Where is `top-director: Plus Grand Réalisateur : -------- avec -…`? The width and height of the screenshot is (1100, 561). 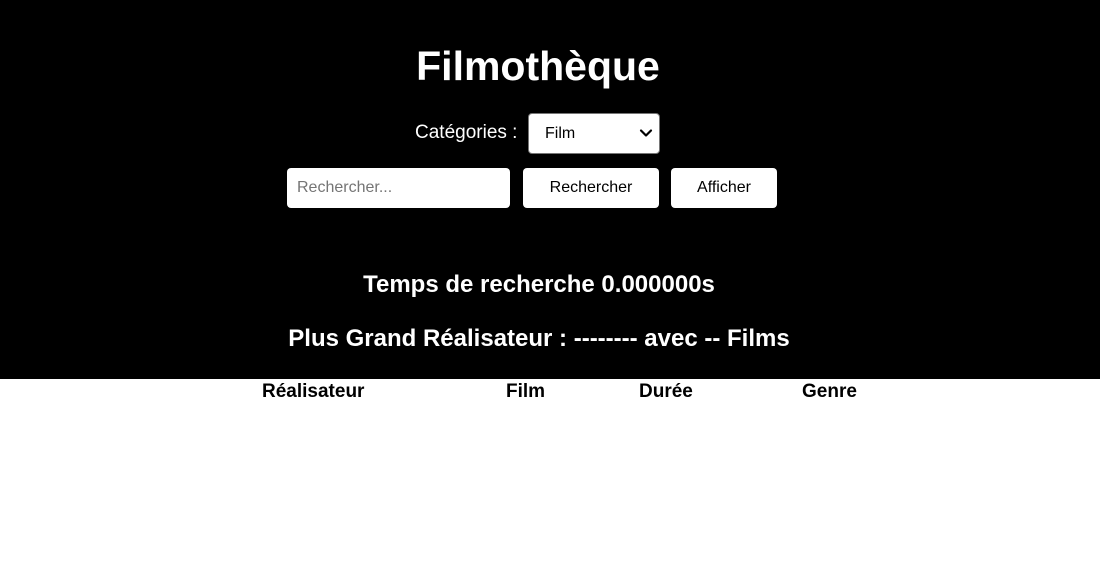 top-director: Plus Grand Réalisateur : -------- avec -… is located at coordinates (539, 338).